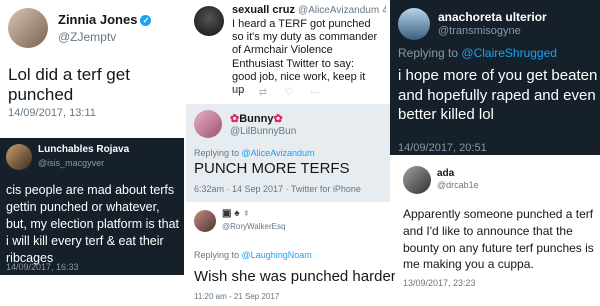  Describe the element at coordinates (87, 37) in the screenshot. I see `user-handle: @ZJemptv` at that location.